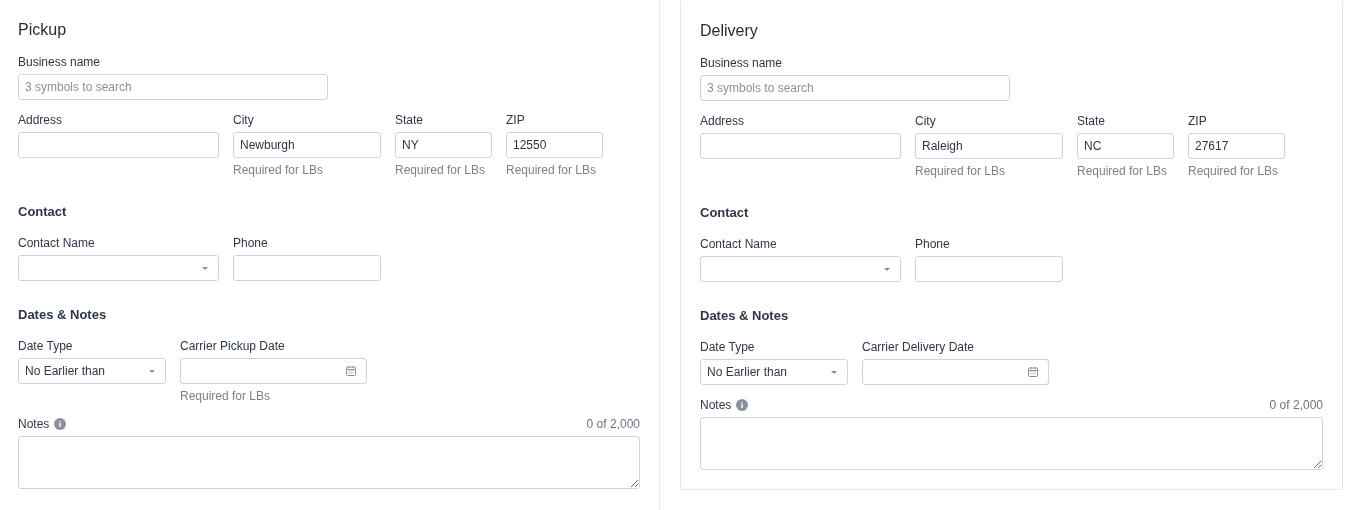 The image size is (1348, 510). I want to click on text-field: 12550, so click(554, 145).